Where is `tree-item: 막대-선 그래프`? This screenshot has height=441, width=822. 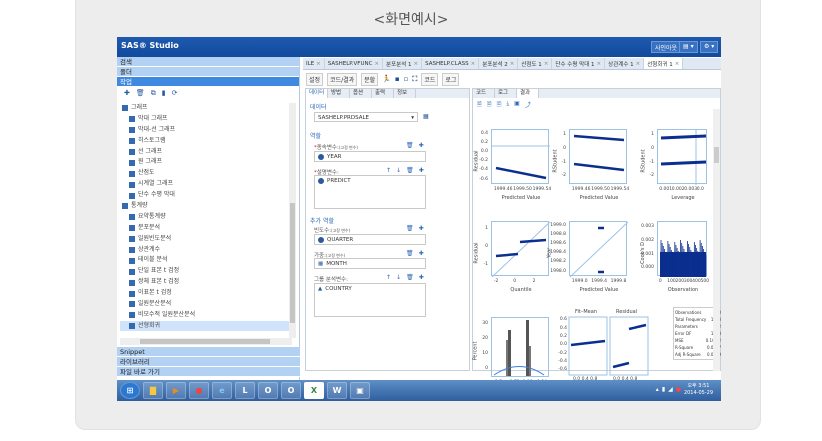
tree-item: 막대-선 그래프 is located at coordinates (206, 130).